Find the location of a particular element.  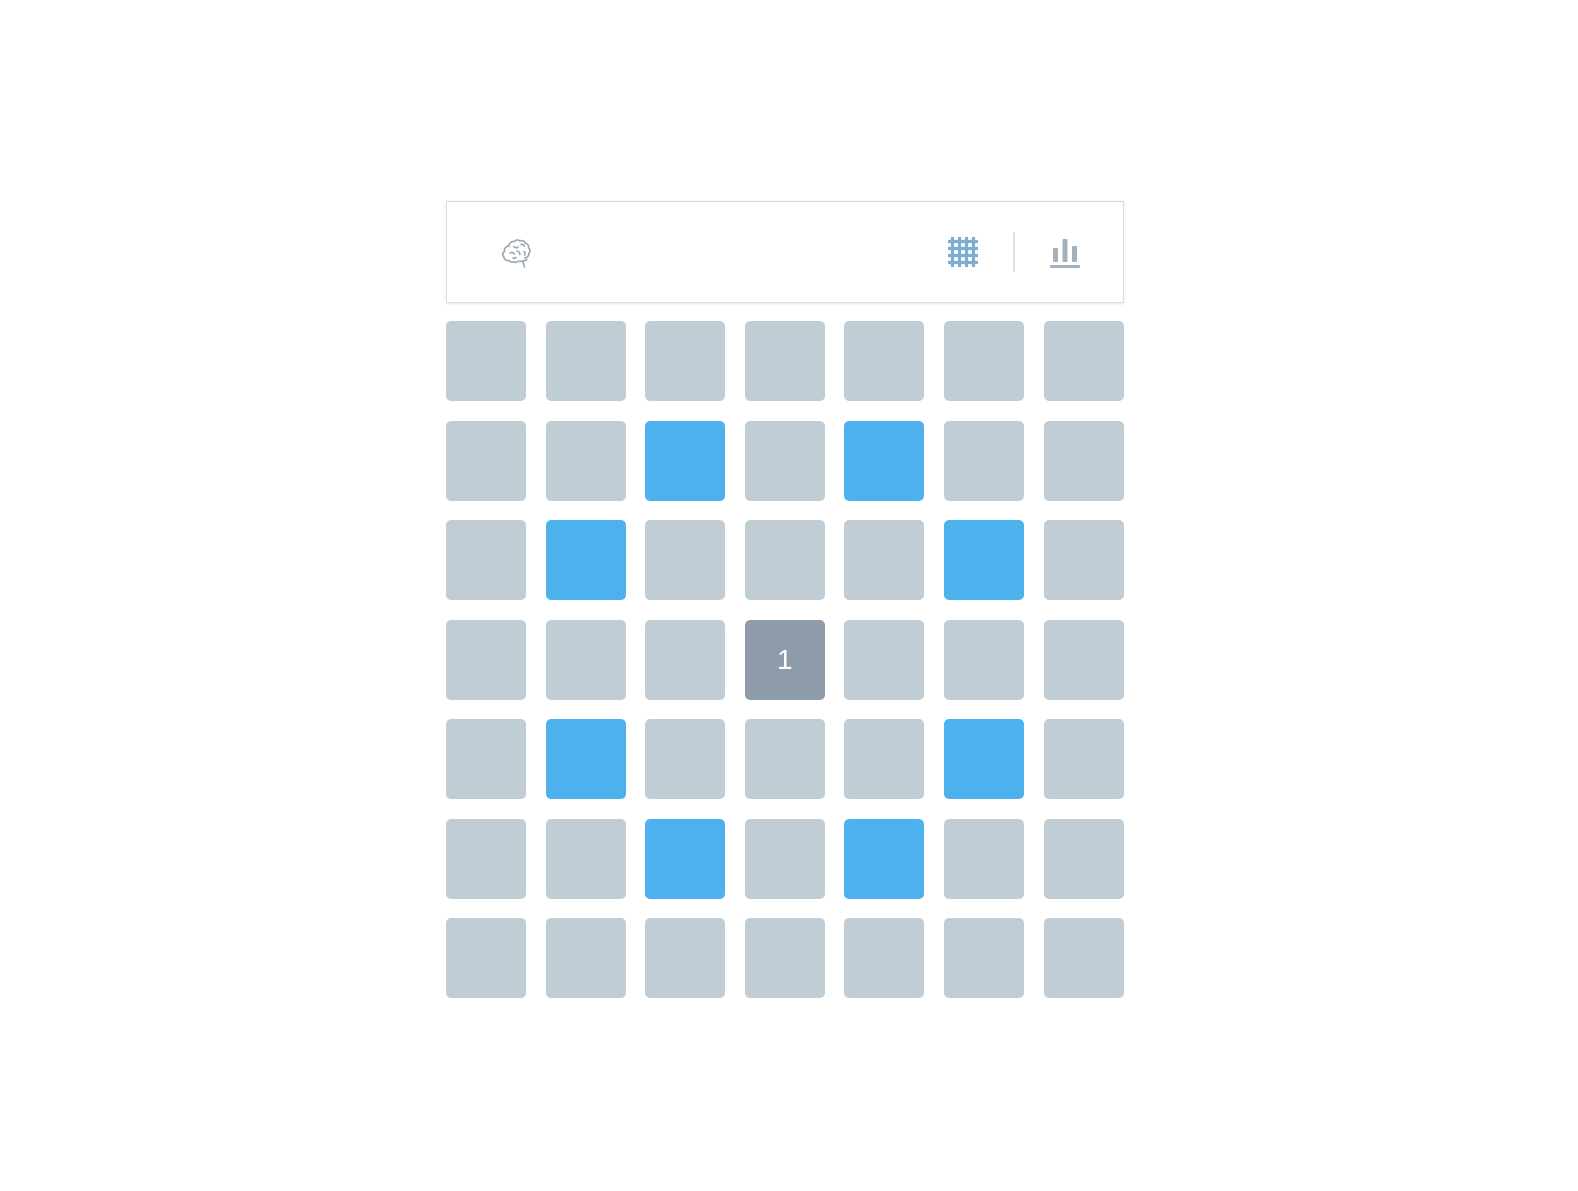

tile-active: 1 is located at coordinates (784, 659).